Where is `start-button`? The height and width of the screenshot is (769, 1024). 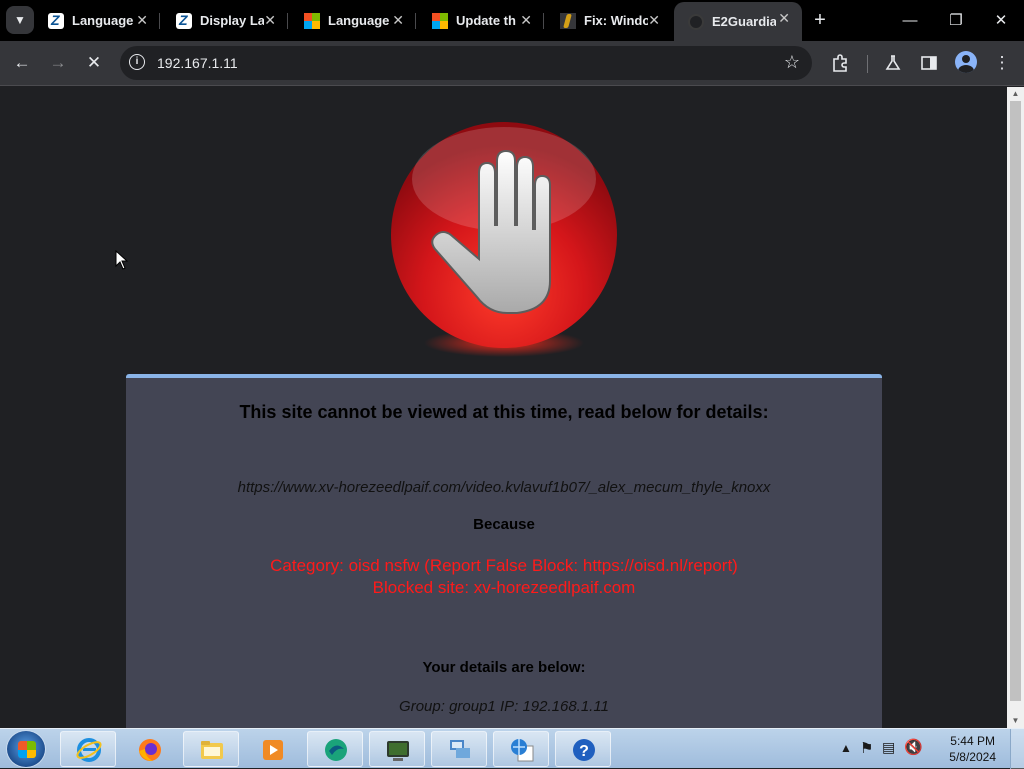
start-button is located at coordinates (26, 749).